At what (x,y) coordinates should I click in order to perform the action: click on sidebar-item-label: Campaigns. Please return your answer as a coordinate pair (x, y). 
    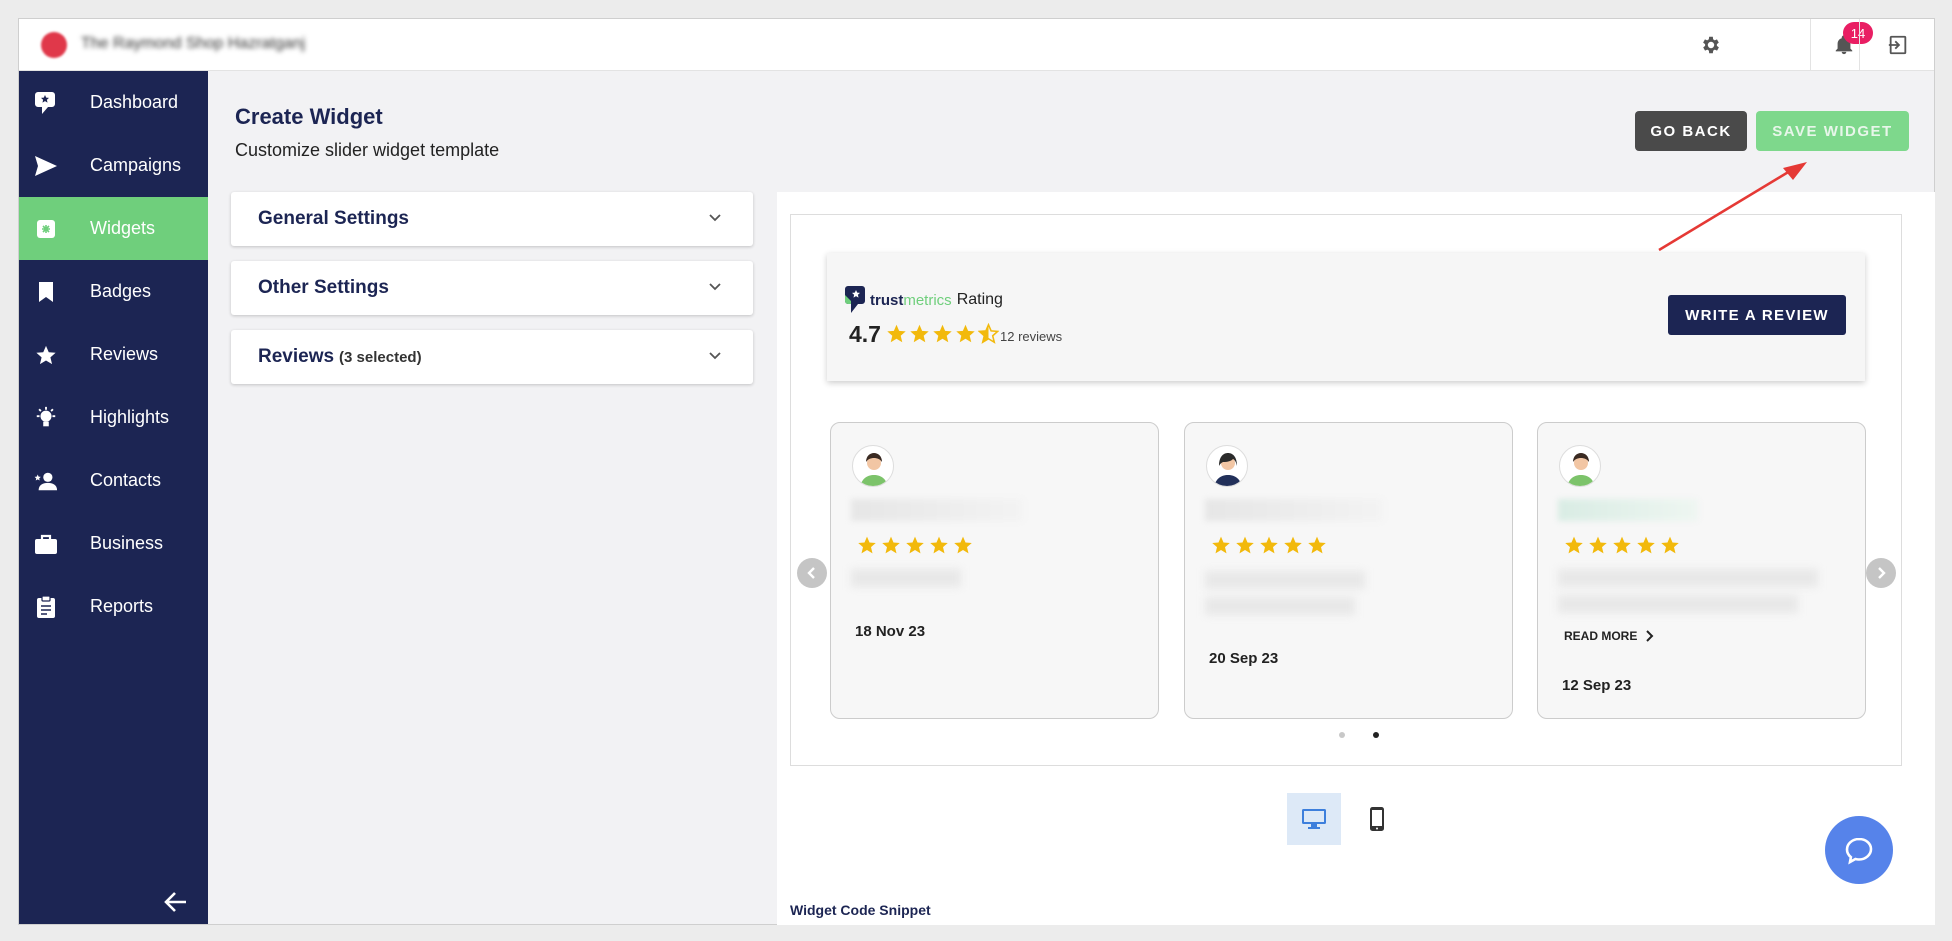
    Looking at the image, I should click on (136, 165).